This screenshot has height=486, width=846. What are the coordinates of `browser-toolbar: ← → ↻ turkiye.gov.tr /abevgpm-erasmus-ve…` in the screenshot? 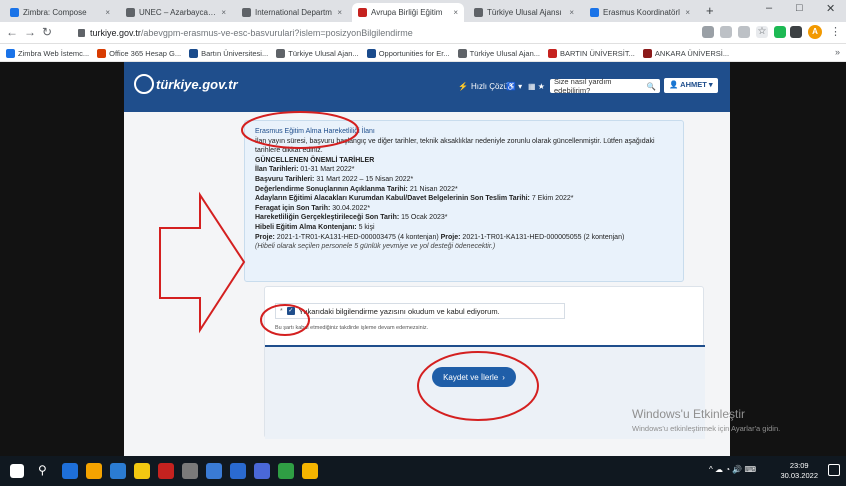 It's located at (423, 33).